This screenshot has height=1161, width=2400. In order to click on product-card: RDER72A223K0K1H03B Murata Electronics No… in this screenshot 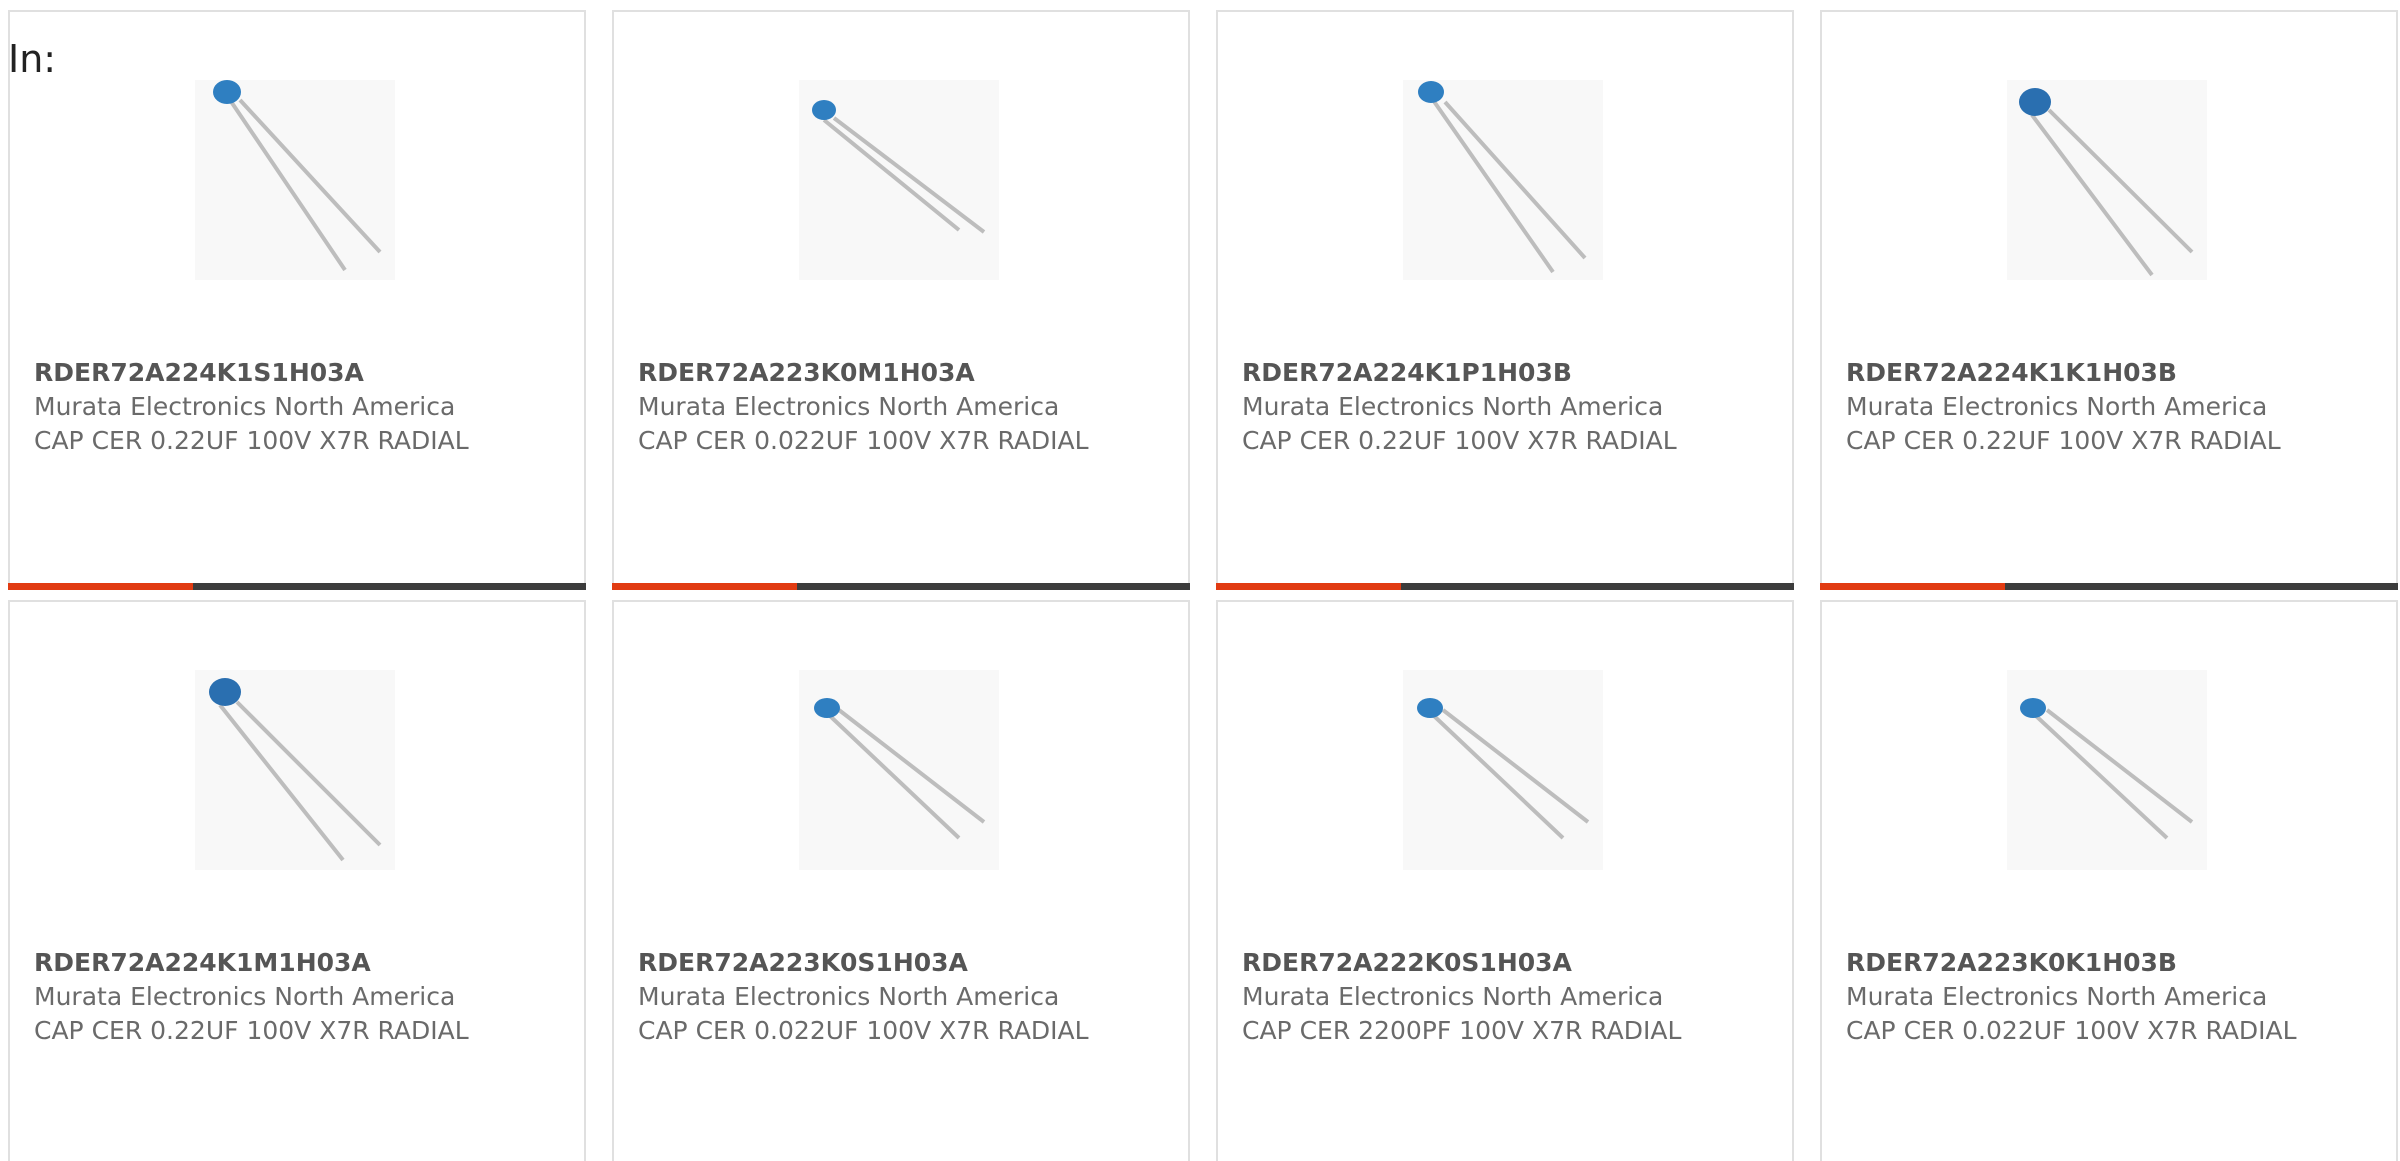, I will do `click(2109, 880)`.